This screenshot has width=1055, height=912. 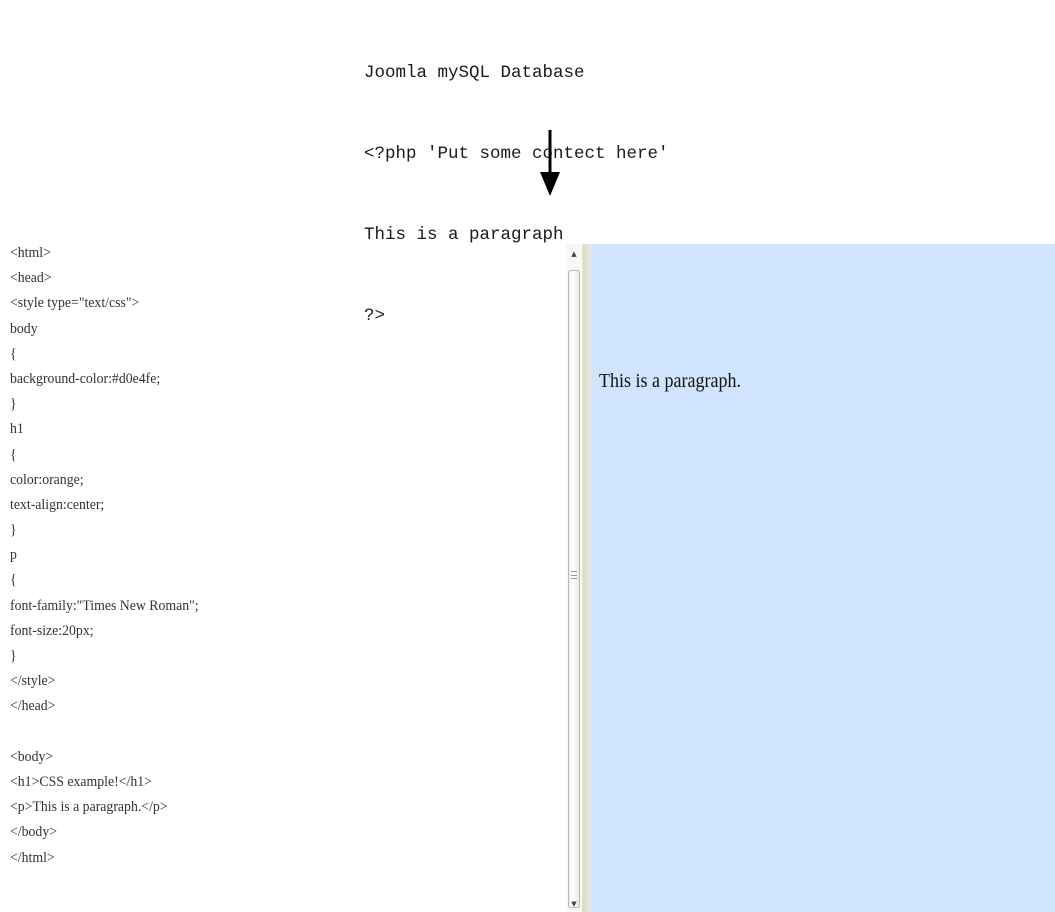 I want to click on code-line: <html>, so click(x=30, y=253).